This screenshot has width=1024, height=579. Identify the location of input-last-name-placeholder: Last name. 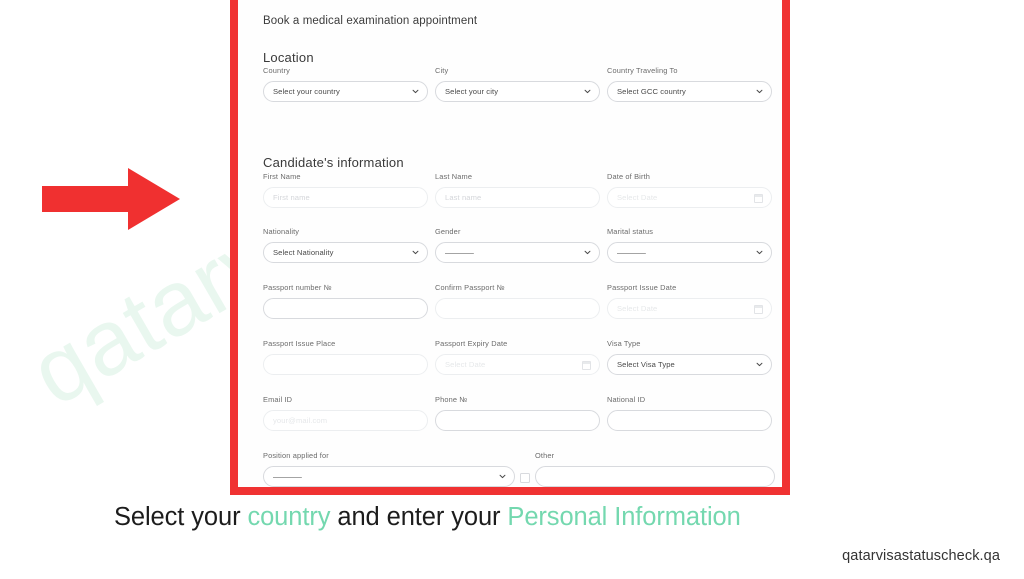
(463, 197).